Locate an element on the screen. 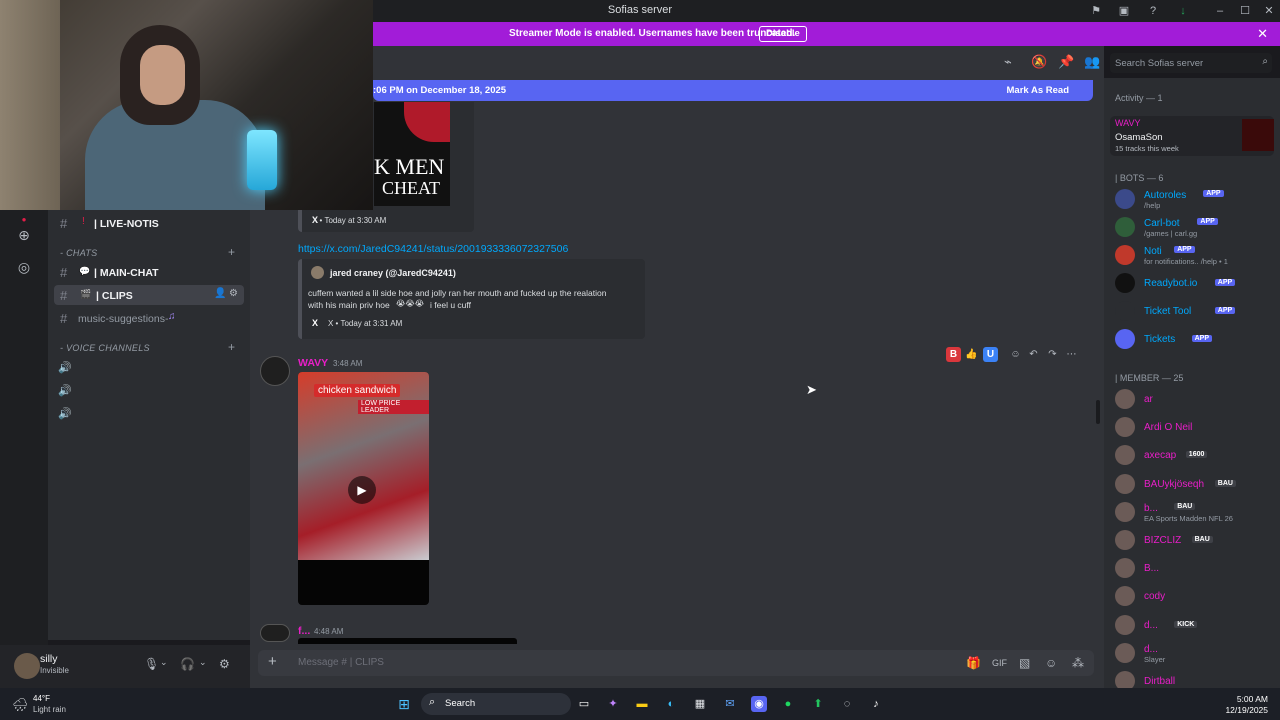 The height and width of the screenshot is (720, 1280). member-row: Tickets APP is located at coordinates (1192, 340).